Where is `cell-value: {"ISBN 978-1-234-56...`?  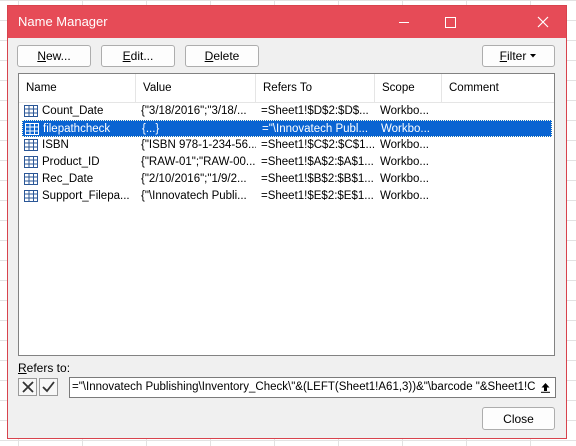 cell-value: {"ISBN 978-1-234-56... is located at coordinates (198, 145).